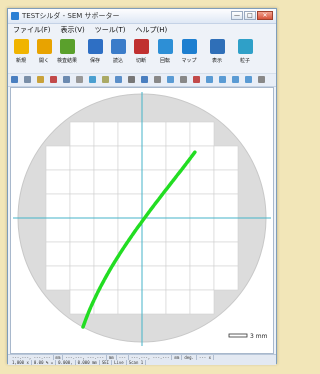 This screenshot has height=374, width=320. I want to click on toolbar-button-label: 切断, so click(140, 61).